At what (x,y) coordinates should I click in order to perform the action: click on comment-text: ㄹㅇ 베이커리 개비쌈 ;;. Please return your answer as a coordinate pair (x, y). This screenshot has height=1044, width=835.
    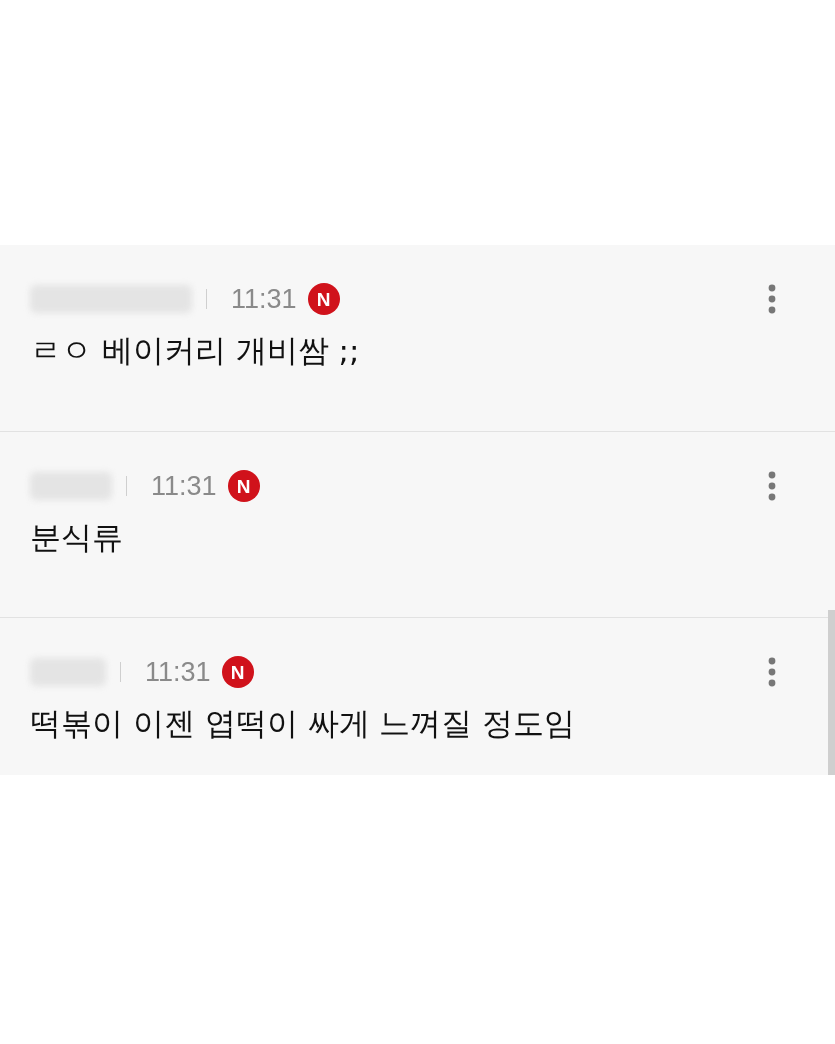
    Looking at the image, I should click on (195, 350).